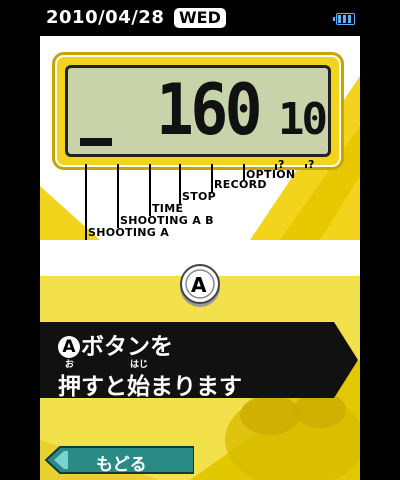  I want to click on stopwatch-small-digits: 10, so click(303, 119).